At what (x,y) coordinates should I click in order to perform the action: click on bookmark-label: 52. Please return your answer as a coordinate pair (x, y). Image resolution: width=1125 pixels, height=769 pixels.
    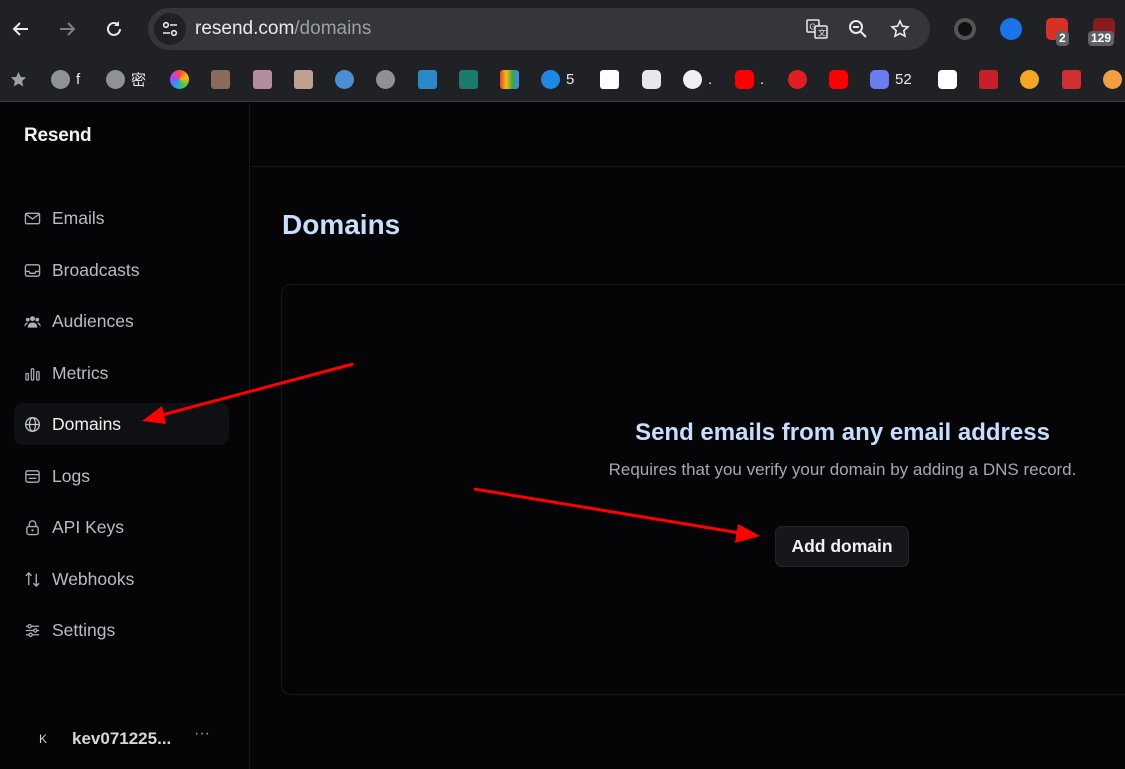
    Looking at the image, I should click on (903, 79).